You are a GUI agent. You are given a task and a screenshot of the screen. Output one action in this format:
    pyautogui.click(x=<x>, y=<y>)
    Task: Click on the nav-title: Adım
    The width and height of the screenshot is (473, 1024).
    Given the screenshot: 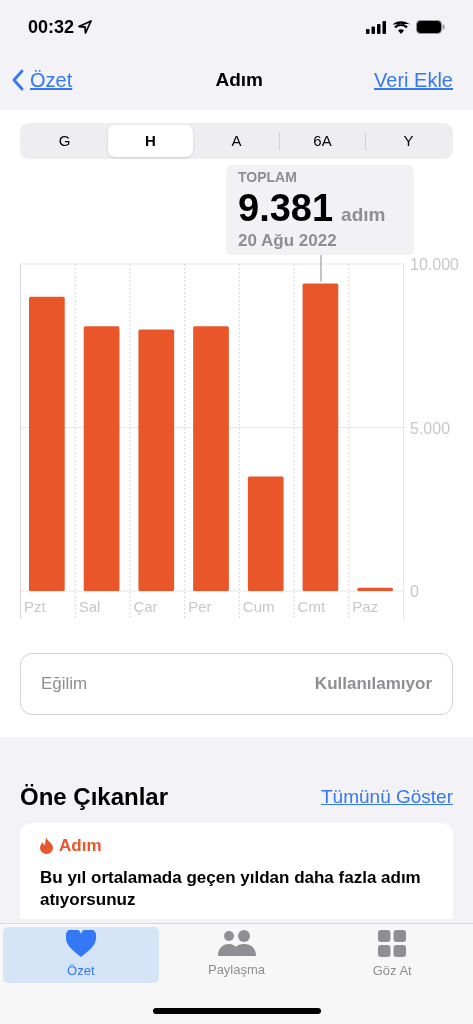 What is the action you would take?
    pyautogui.click(x=238, y=79)
    